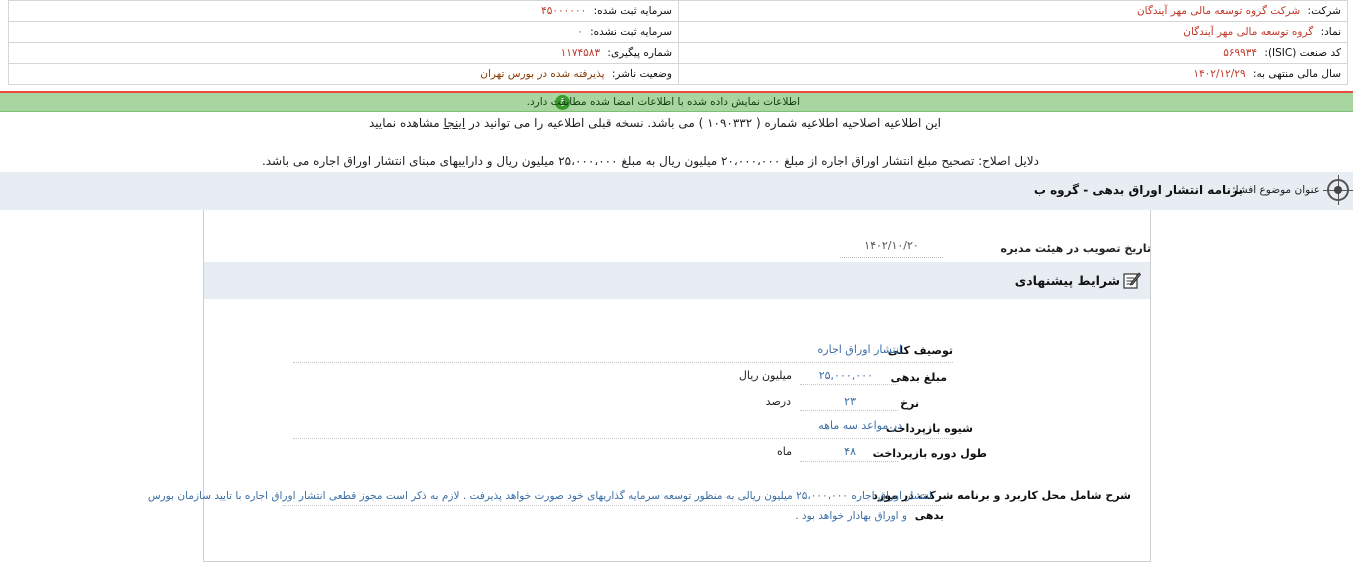 The image size is (1353, 588). What do you see at coordinates (1012, 74) in the screenshot?
I see `fiscal-year-cell: سال مالی منتهی به: ۱۴۰۲/۱۲/۲۹` at bounding box center [1012, 74].